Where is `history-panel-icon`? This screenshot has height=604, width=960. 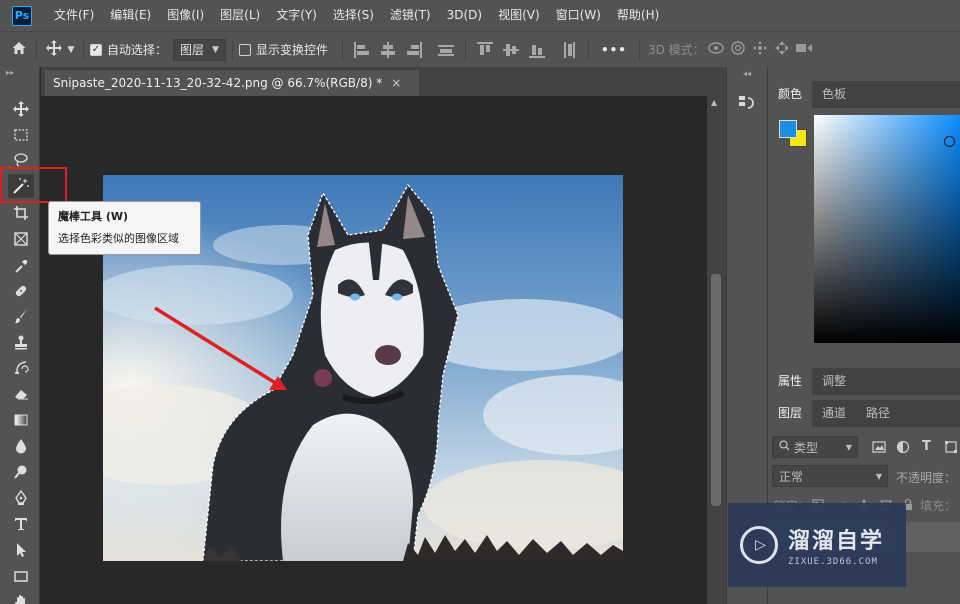
history-panel-icon is located at coordinates (747, 105).